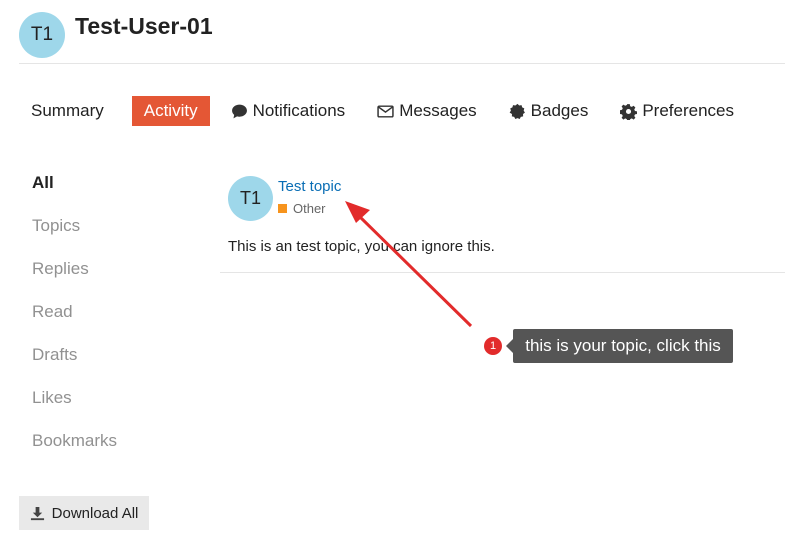 The height and width of the screenshot is (549, 785). I want to click on filter-read: Read, so click(74, 320).